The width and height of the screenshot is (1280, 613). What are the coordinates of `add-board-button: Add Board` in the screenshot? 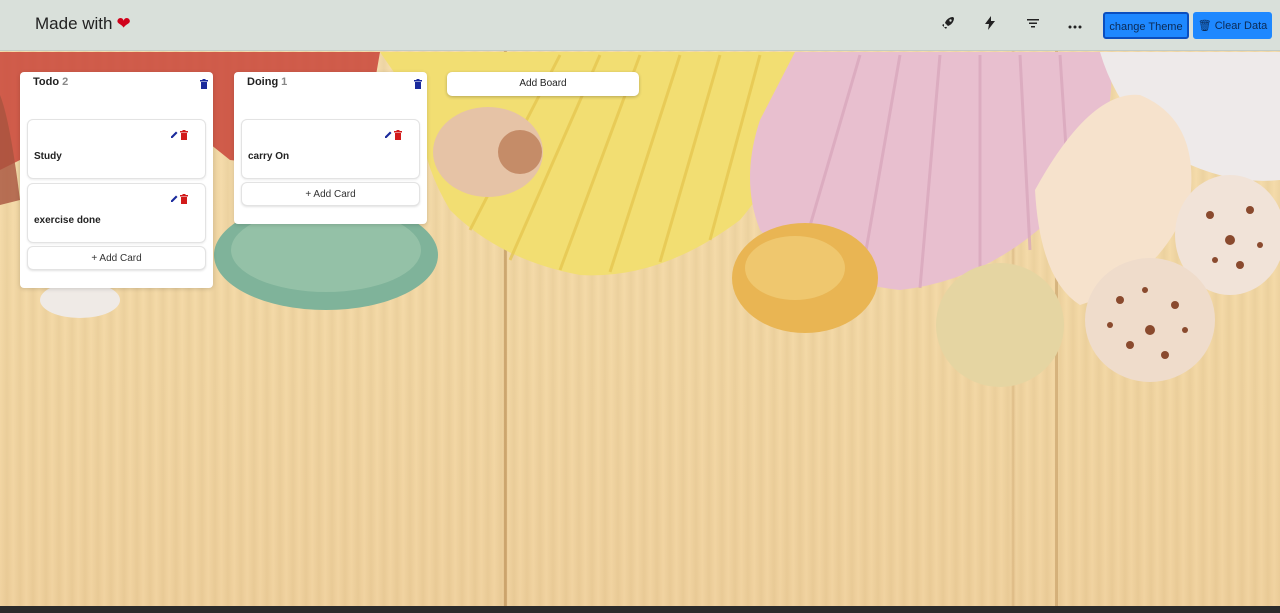 It's located at (543, 84).